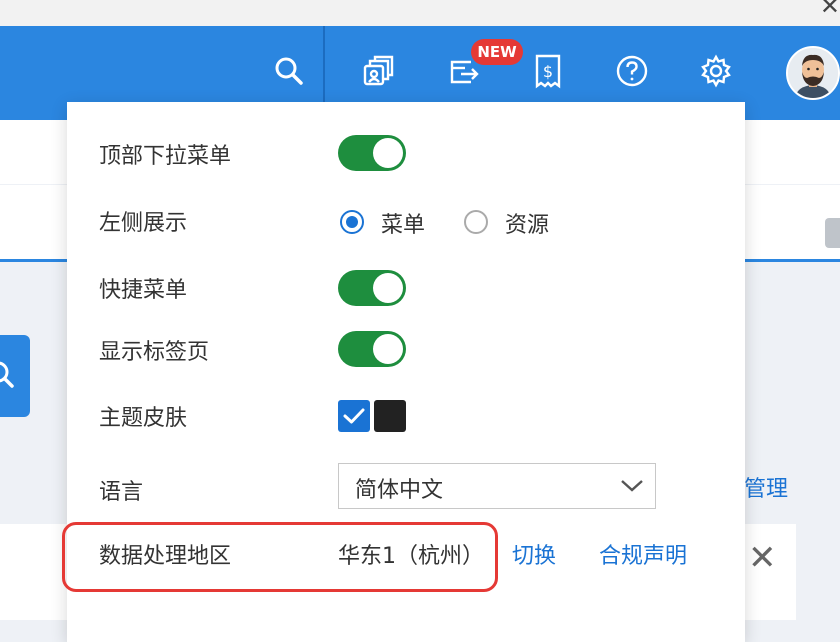  What do you see at coordinates (121, 492) in the screenshot?
I see `language-label: 语言` at bounding box center [121, 492].